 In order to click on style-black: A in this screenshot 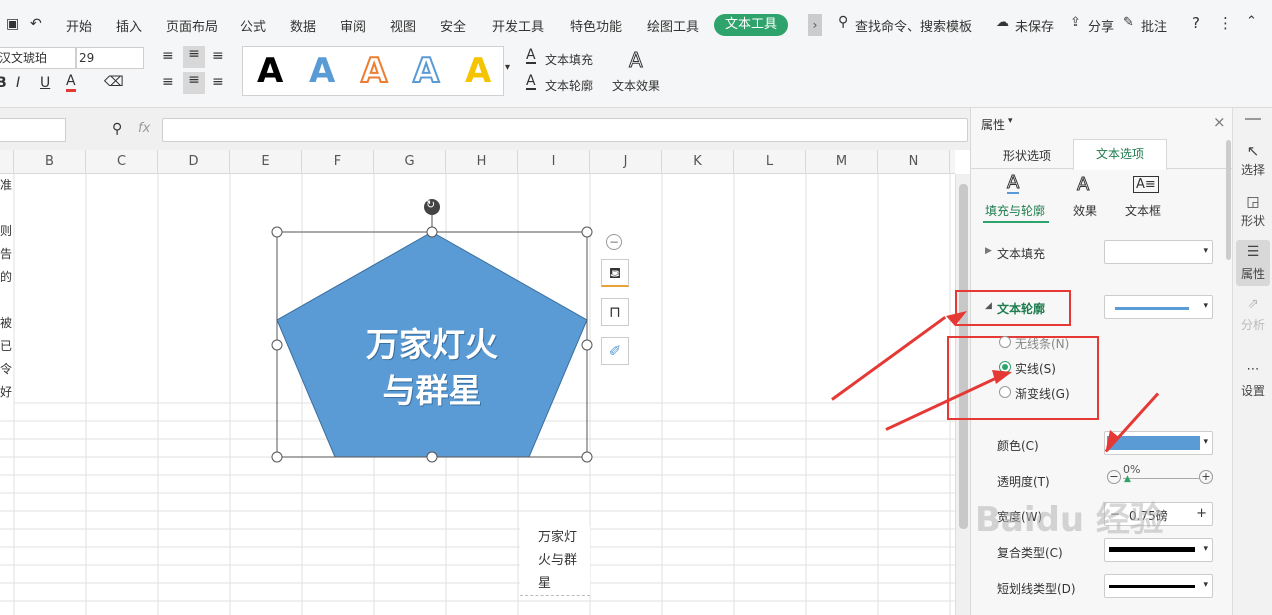, I will do `click(270, 71)`.